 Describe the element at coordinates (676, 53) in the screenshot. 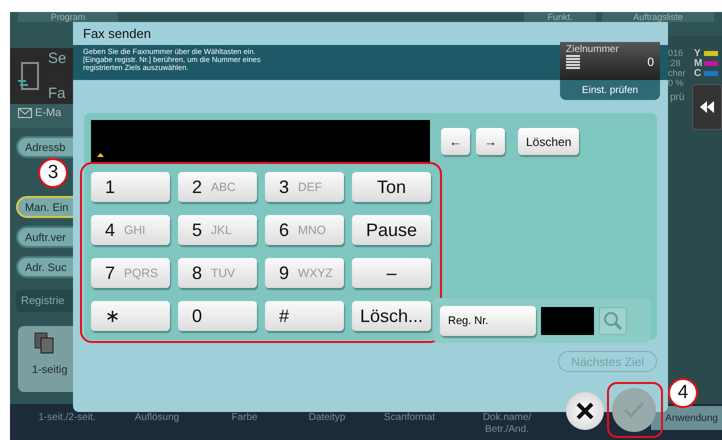

I see `status-text: 016` at that location.